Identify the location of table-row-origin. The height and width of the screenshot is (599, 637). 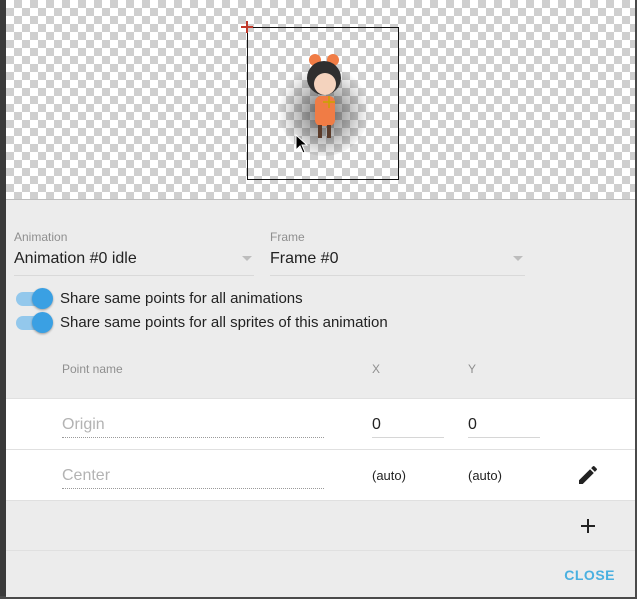
(320, 423).